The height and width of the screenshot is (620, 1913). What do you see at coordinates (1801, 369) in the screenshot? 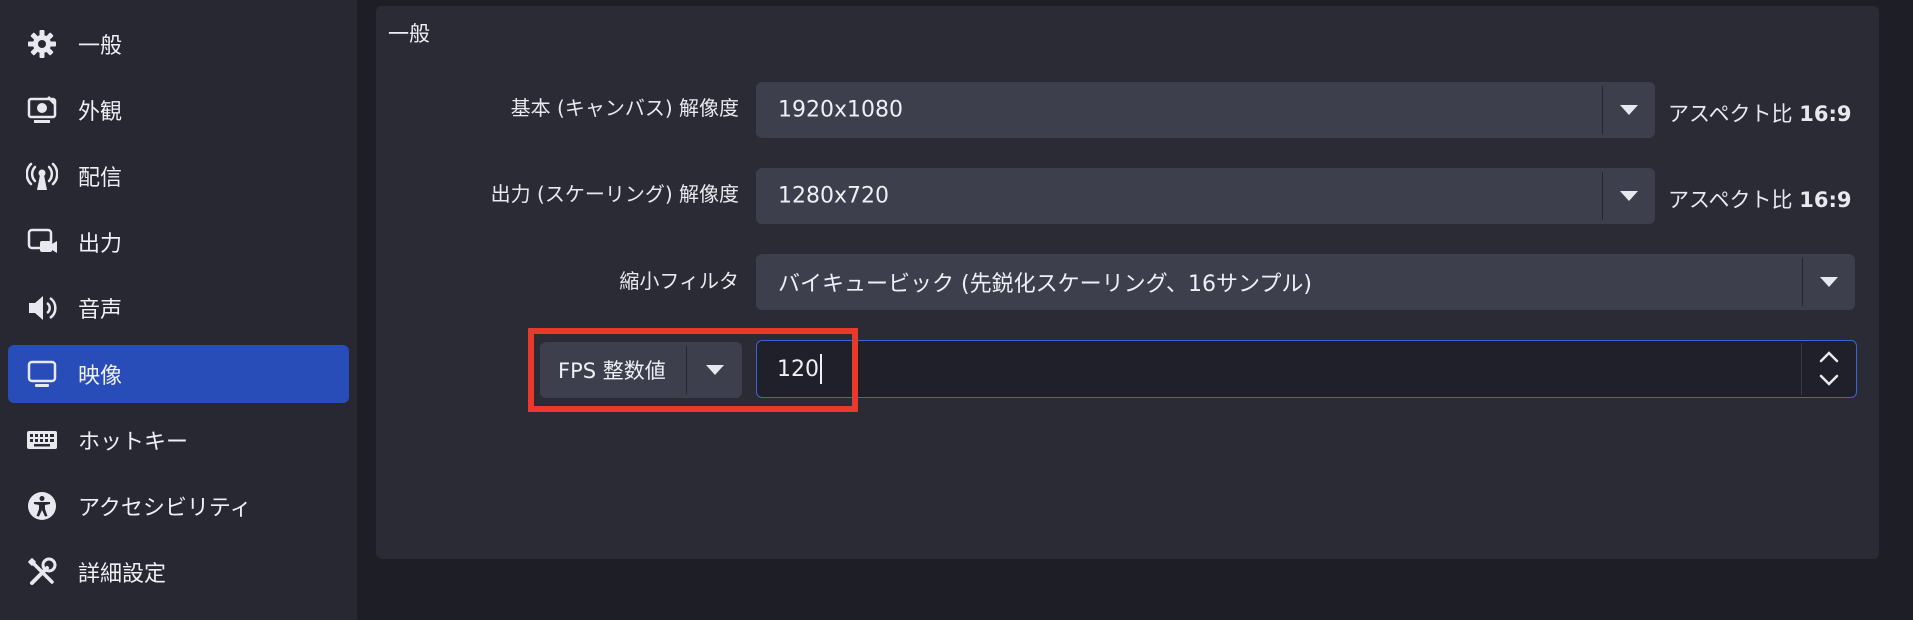
I see `spin-divider` at bounding box center [1801, 369].